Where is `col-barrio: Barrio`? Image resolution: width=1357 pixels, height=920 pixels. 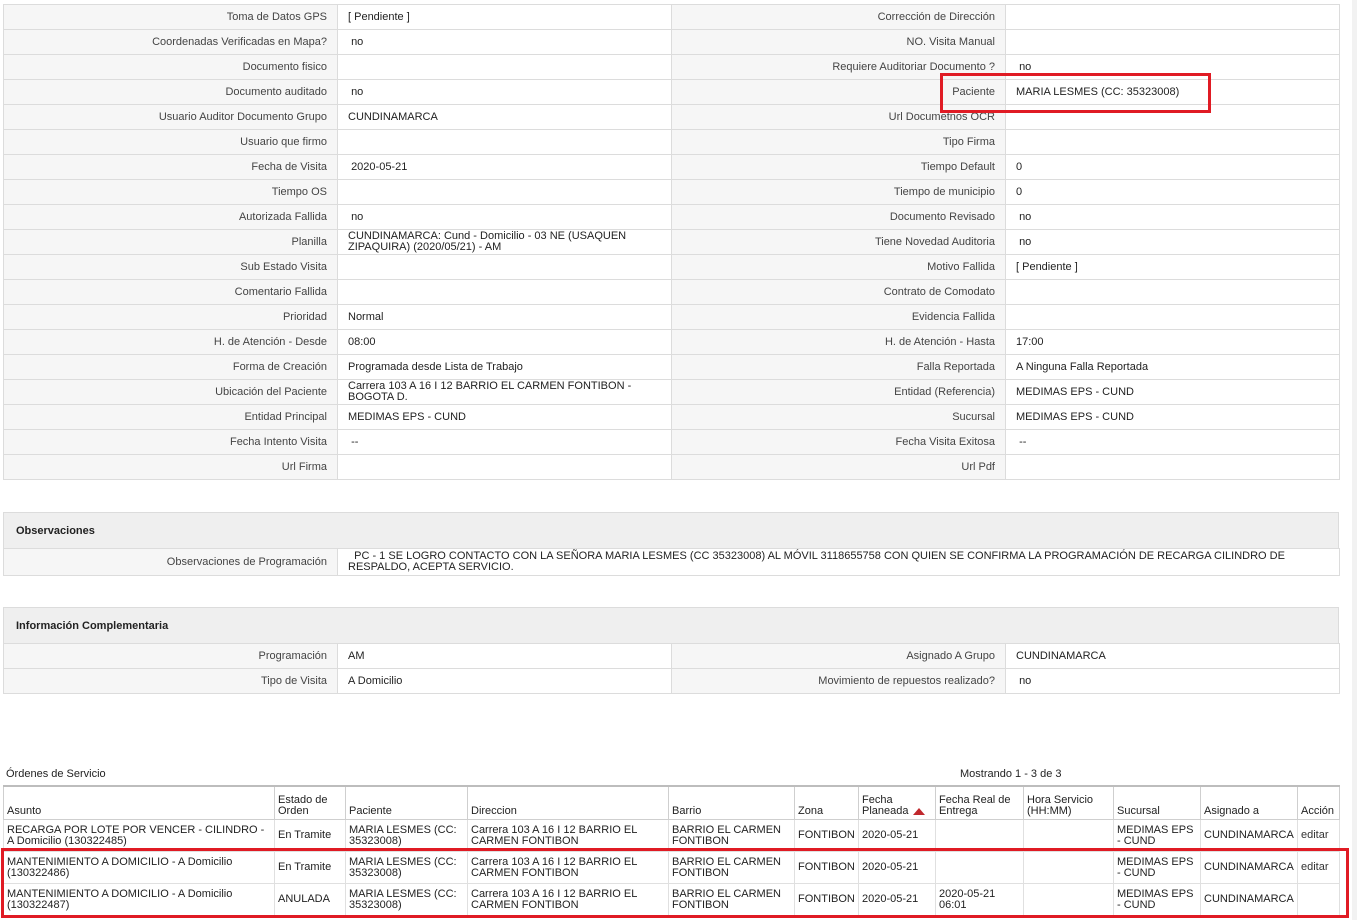 col-barrio: Barrio is located at coordinates (731, 802).